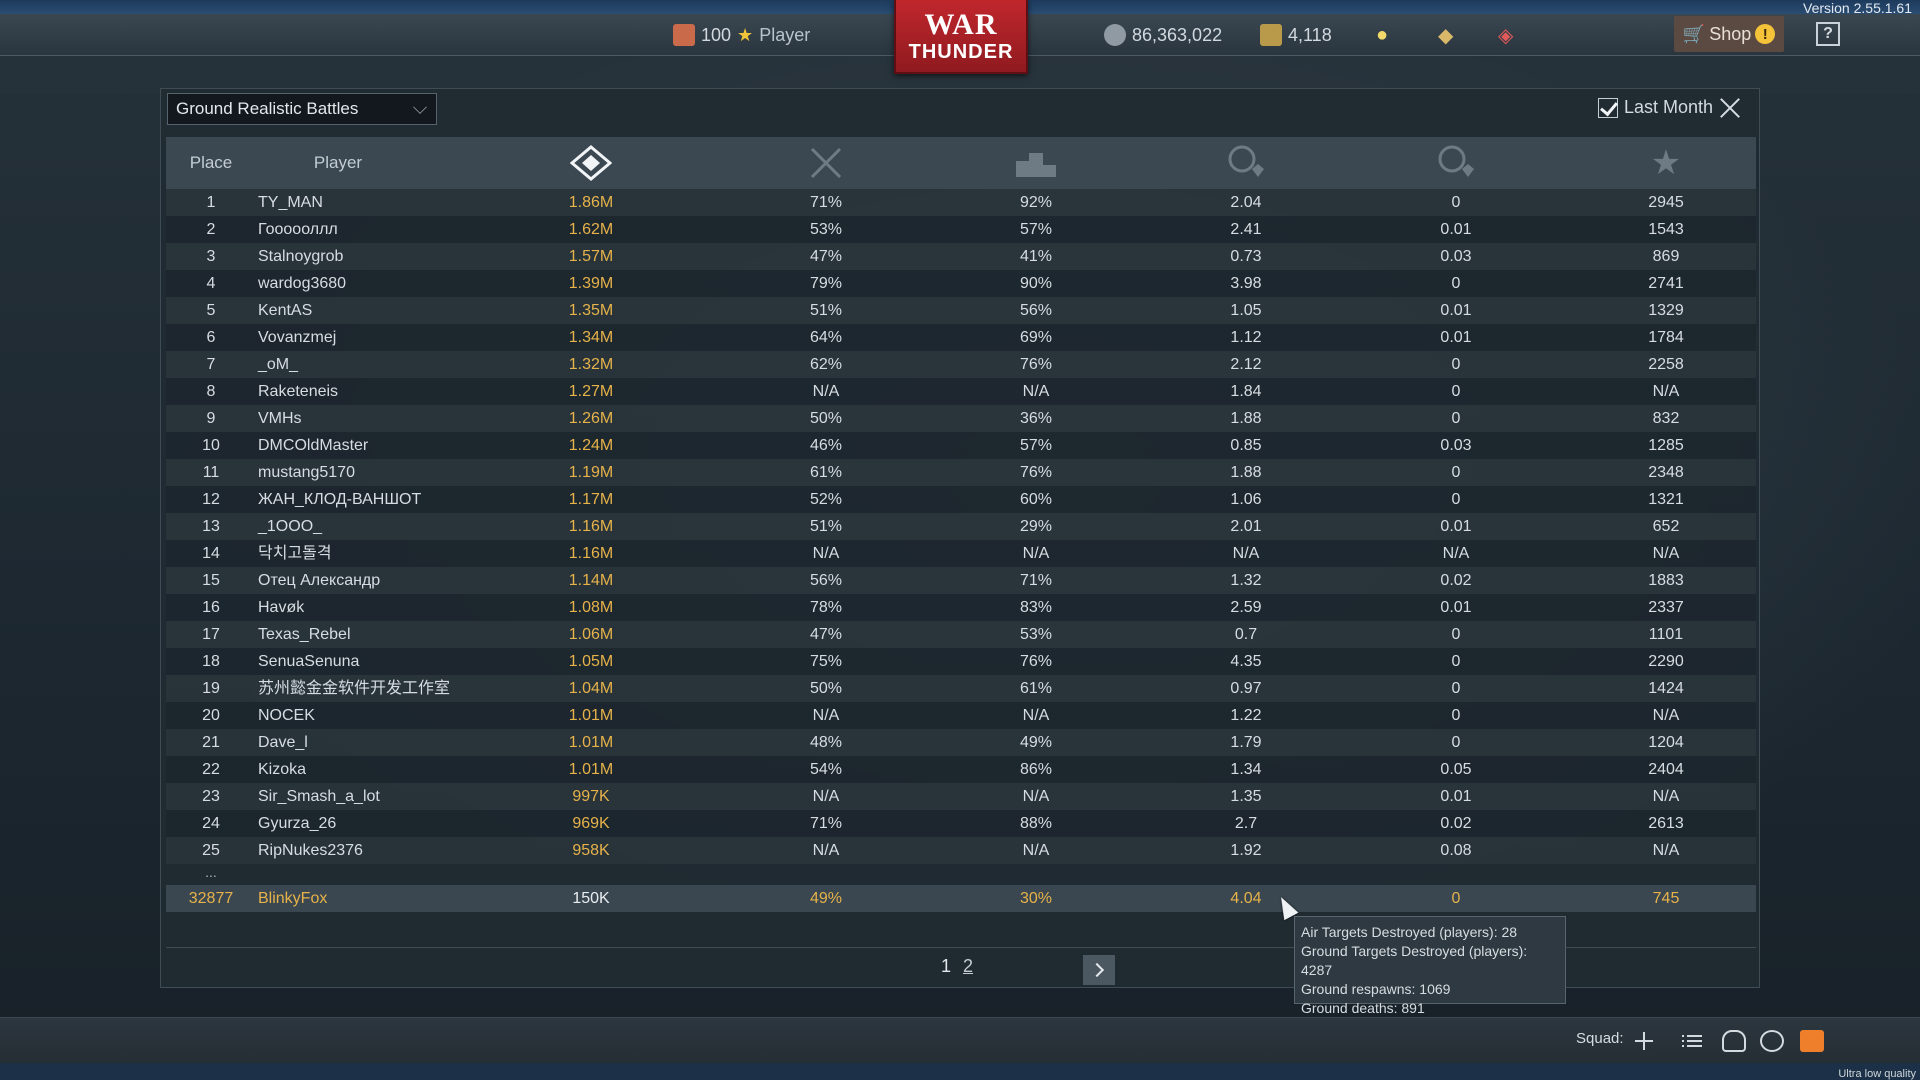  Describe the element at coordinates (1666, 310) in the screenshot. I see `cell-stat-5: 1329` at that location.